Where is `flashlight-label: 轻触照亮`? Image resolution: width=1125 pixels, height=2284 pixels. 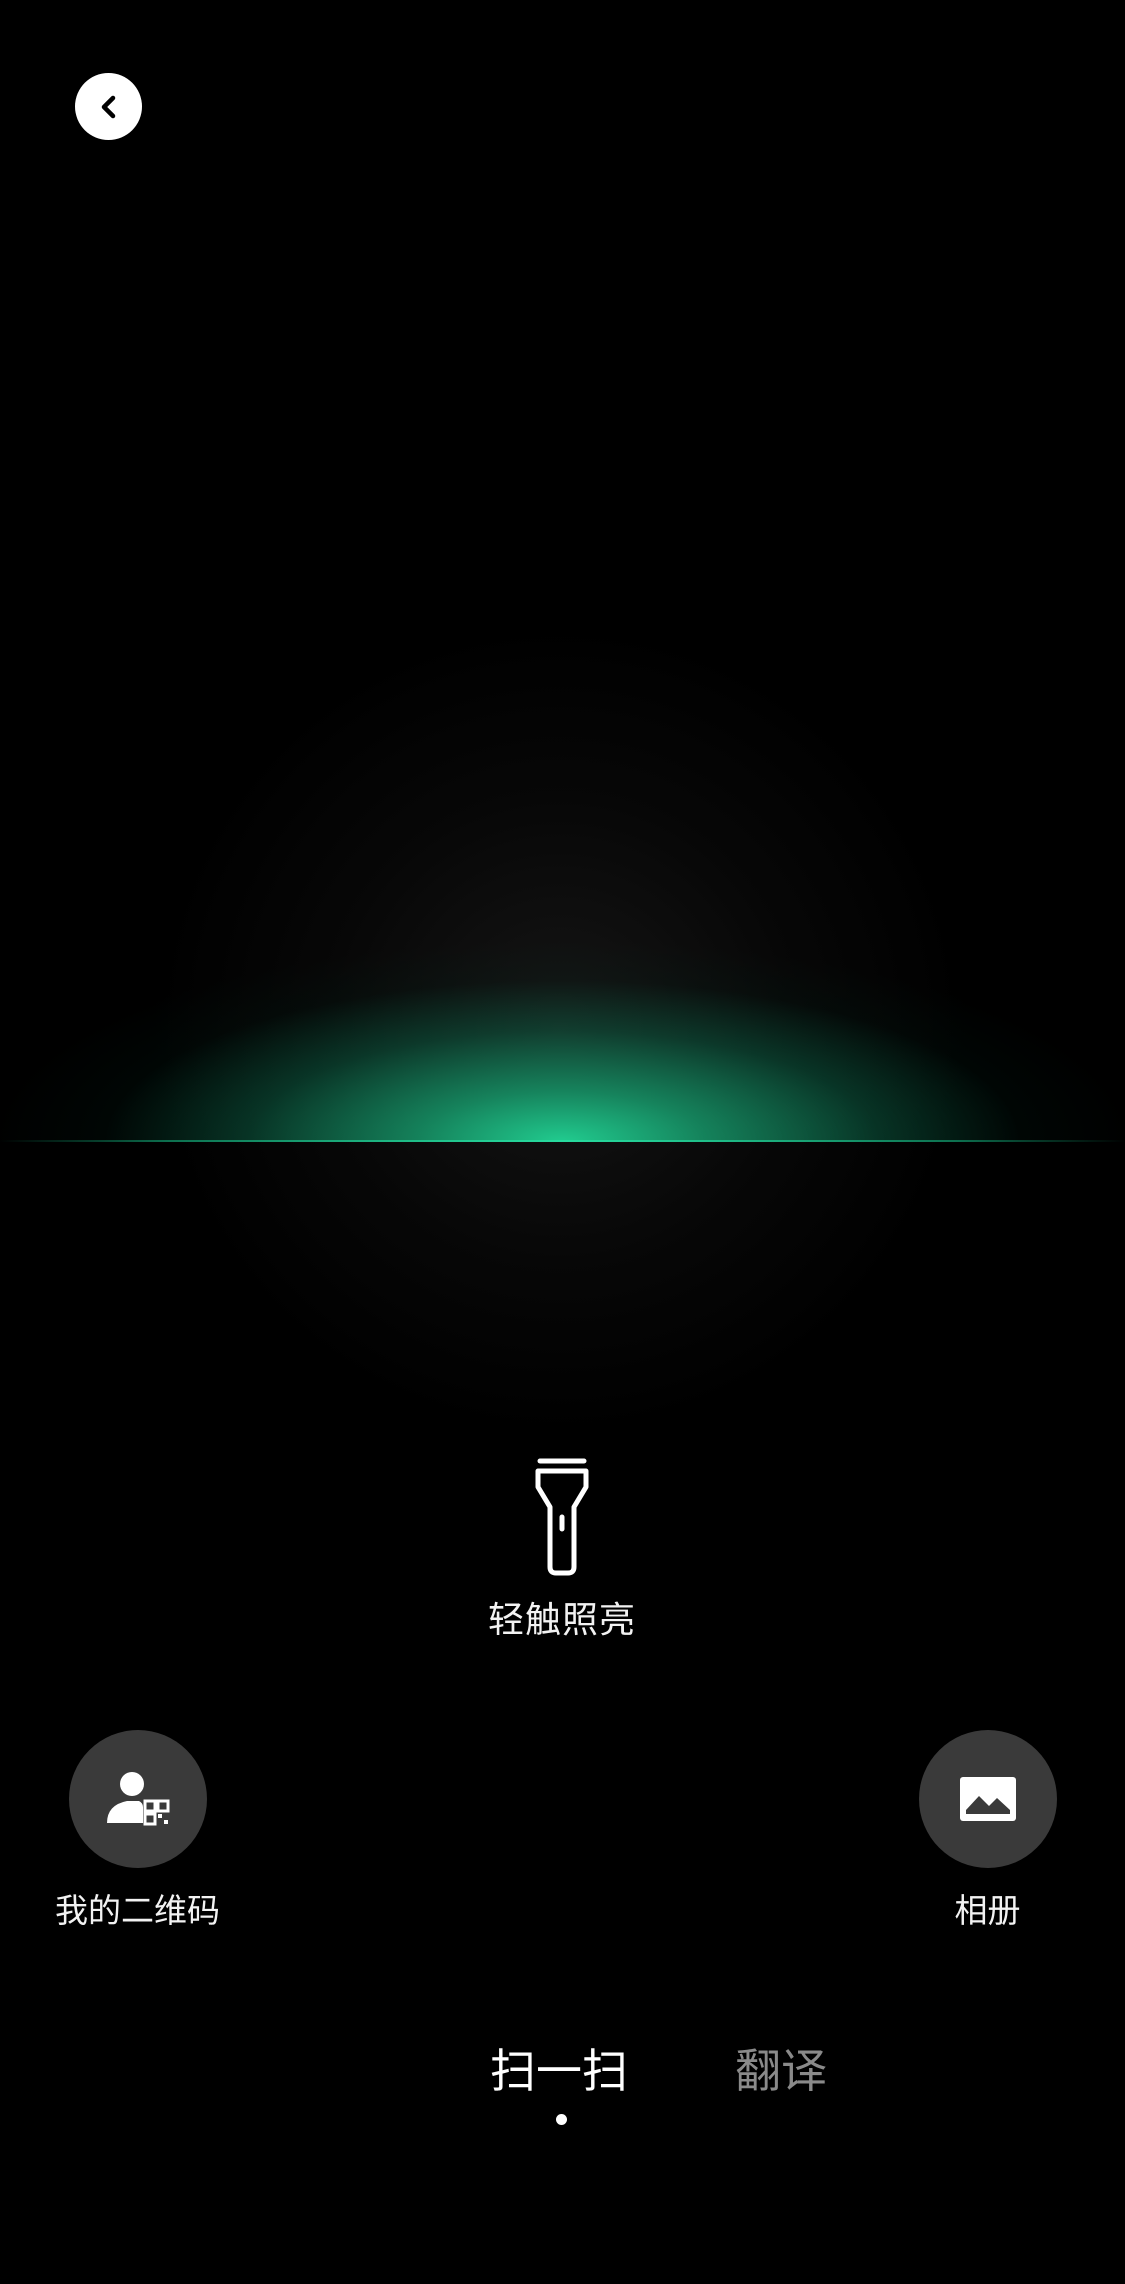 flashlight-label: 轻触照亮 is located at coordinates (561, 1620).